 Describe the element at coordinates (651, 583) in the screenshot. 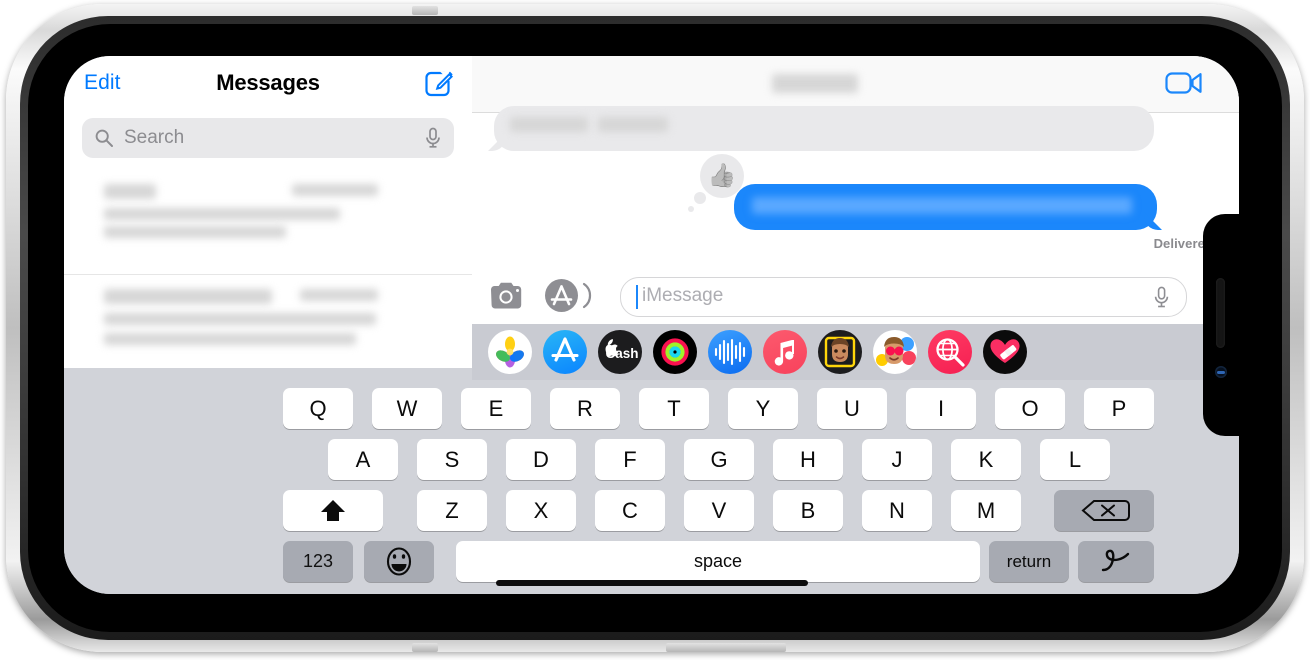

I see `home-indicator` at that location.